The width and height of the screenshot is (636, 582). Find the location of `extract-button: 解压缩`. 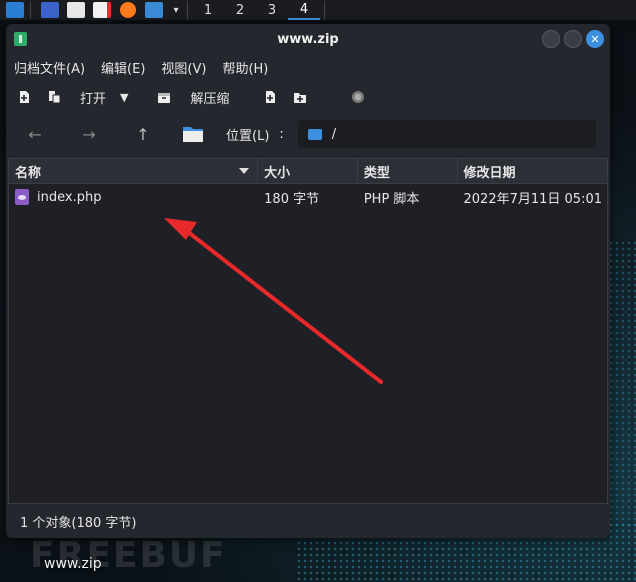

extract-button: 解压缩 is located at coordinates (193, 97).